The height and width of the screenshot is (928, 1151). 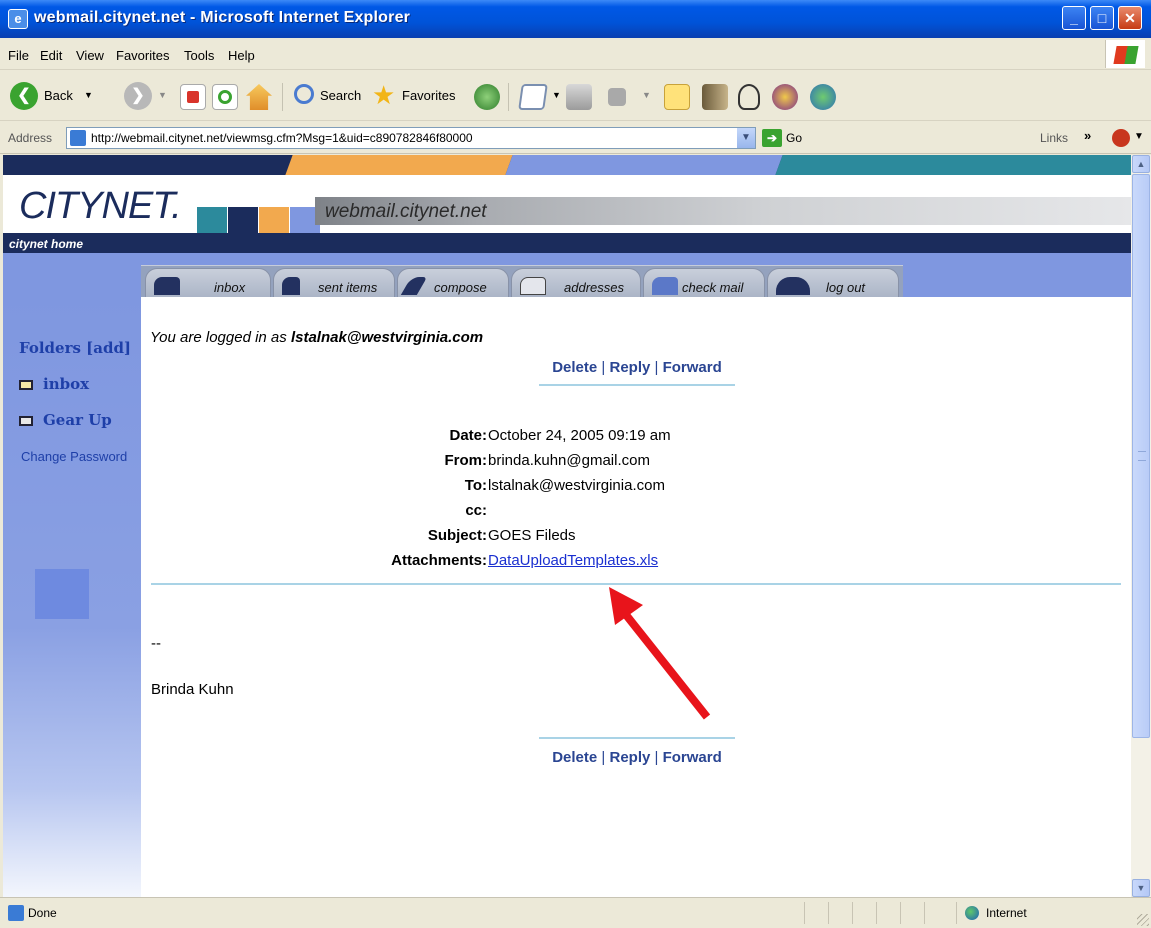 I want to click on menu-help: Help, so click(x=241, y=55).